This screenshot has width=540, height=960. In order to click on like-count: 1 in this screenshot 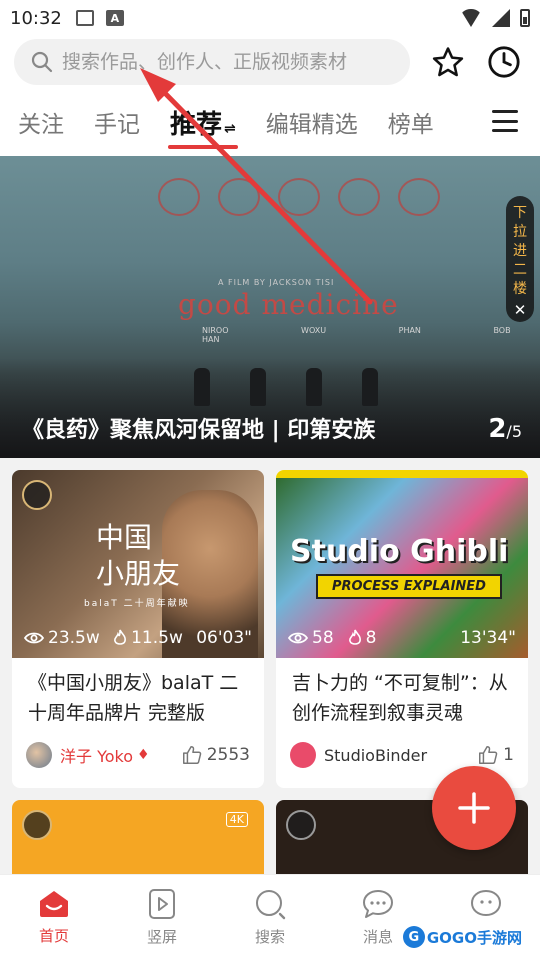, I will do `click(508, 755)`.